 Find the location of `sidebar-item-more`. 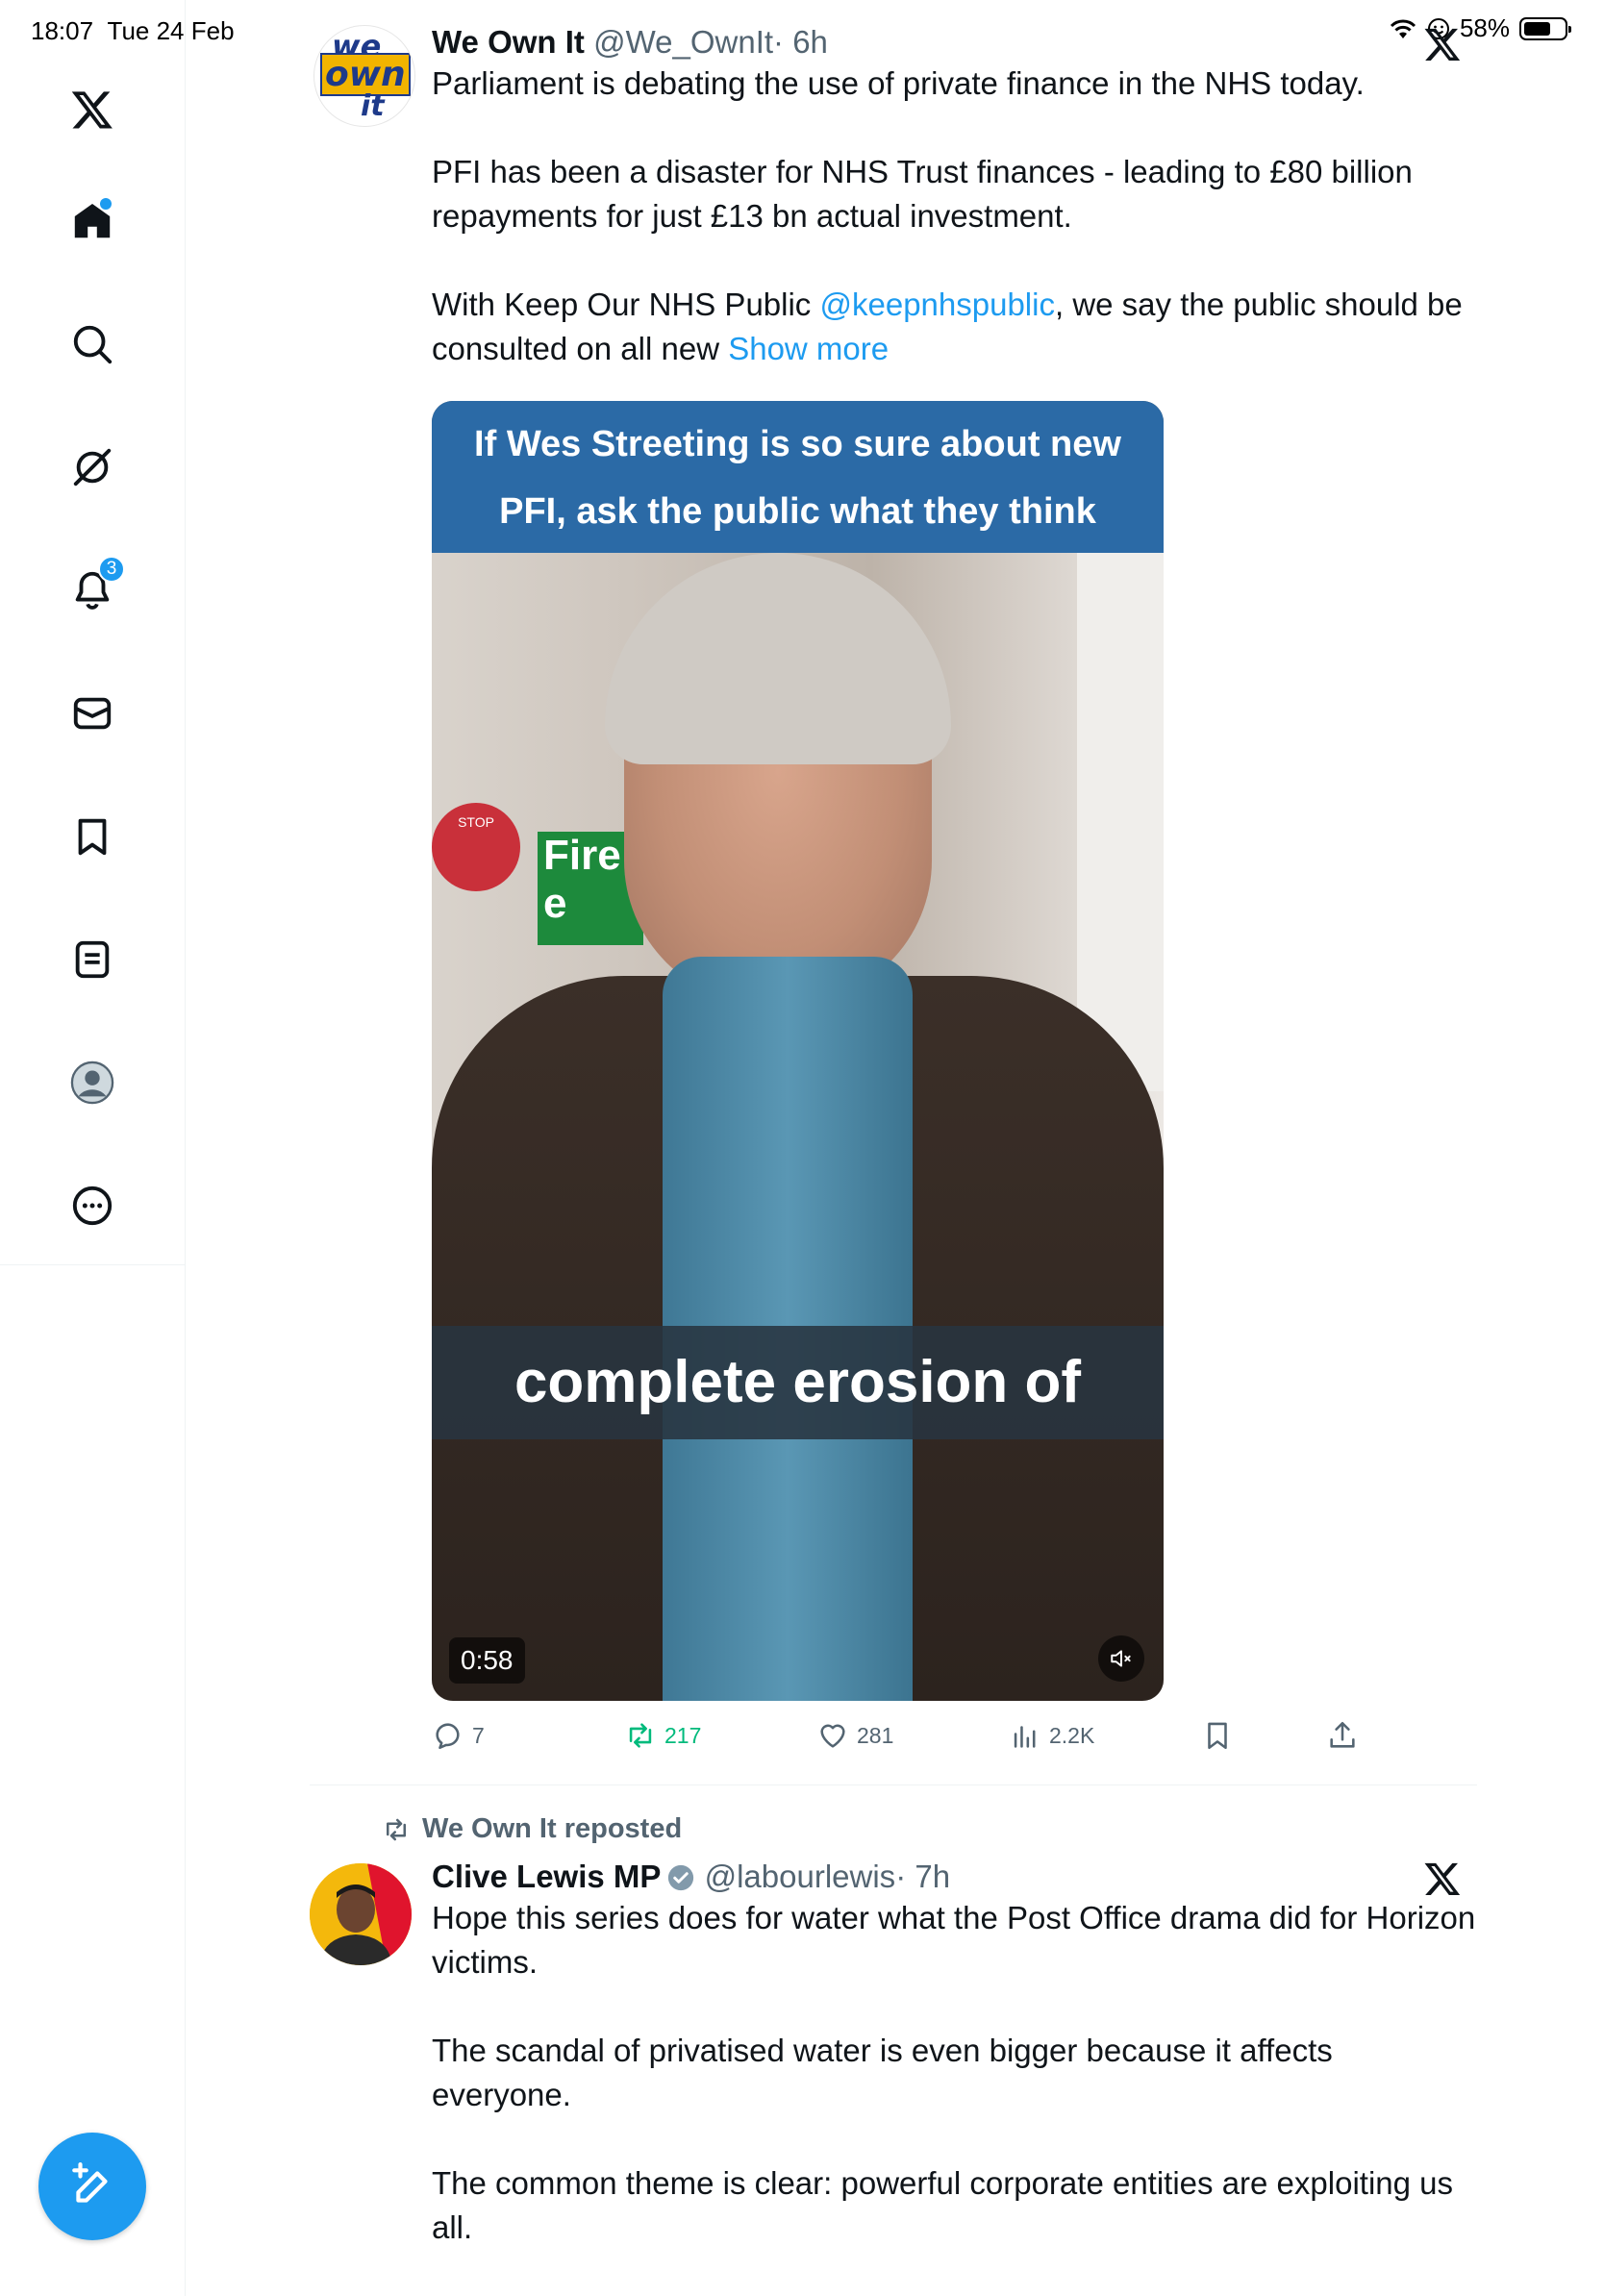

sidebar-item-more is located at coordinates (92, 1205).